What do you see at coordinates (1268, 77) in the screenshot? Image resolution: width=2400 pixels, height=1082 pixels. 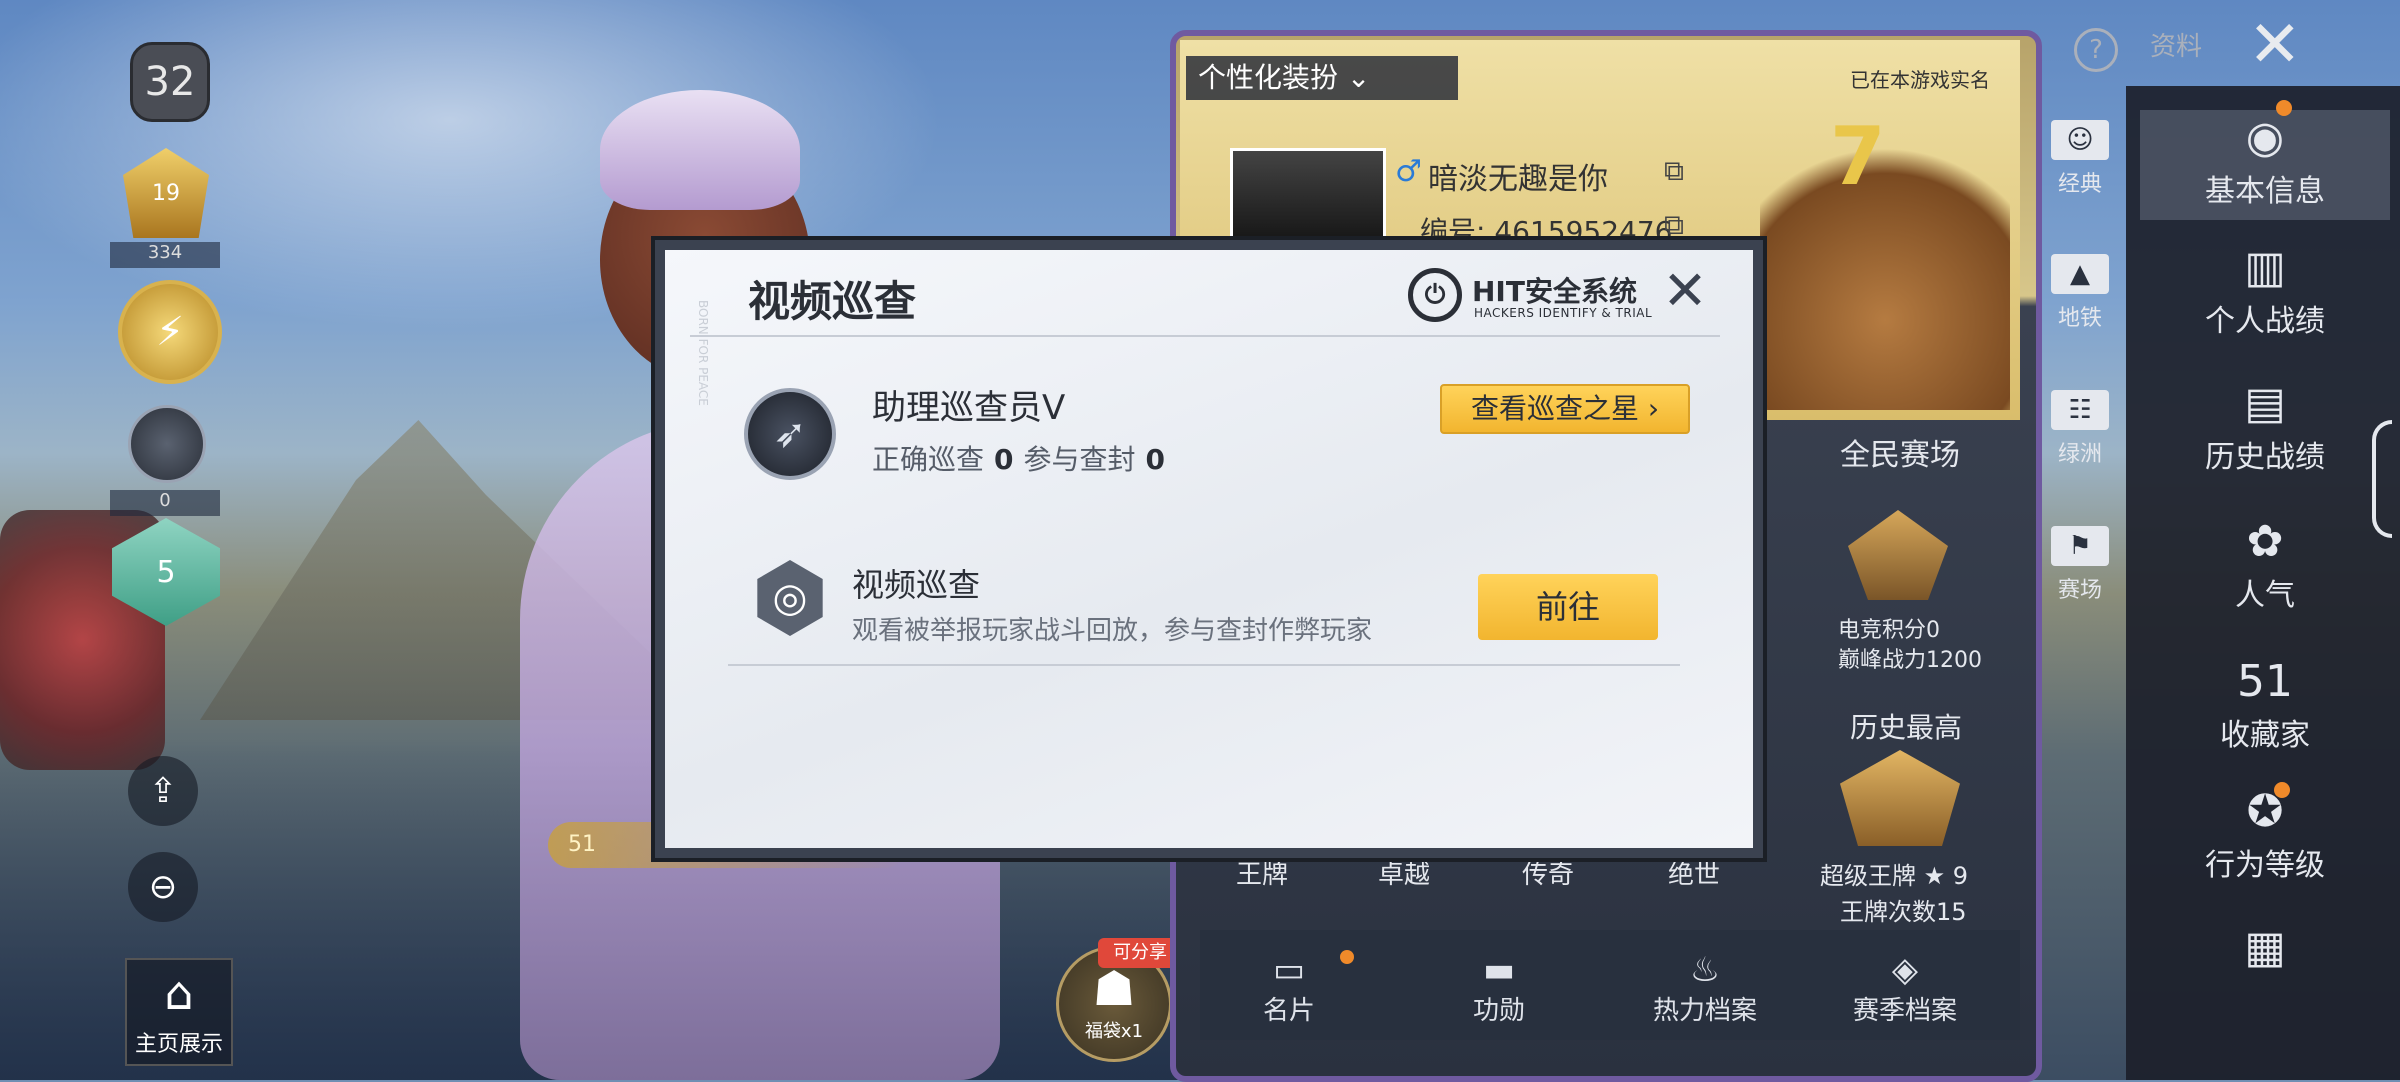 I see `custom-dress-label: 个性化装扮` at bounding box center [1268, 77].